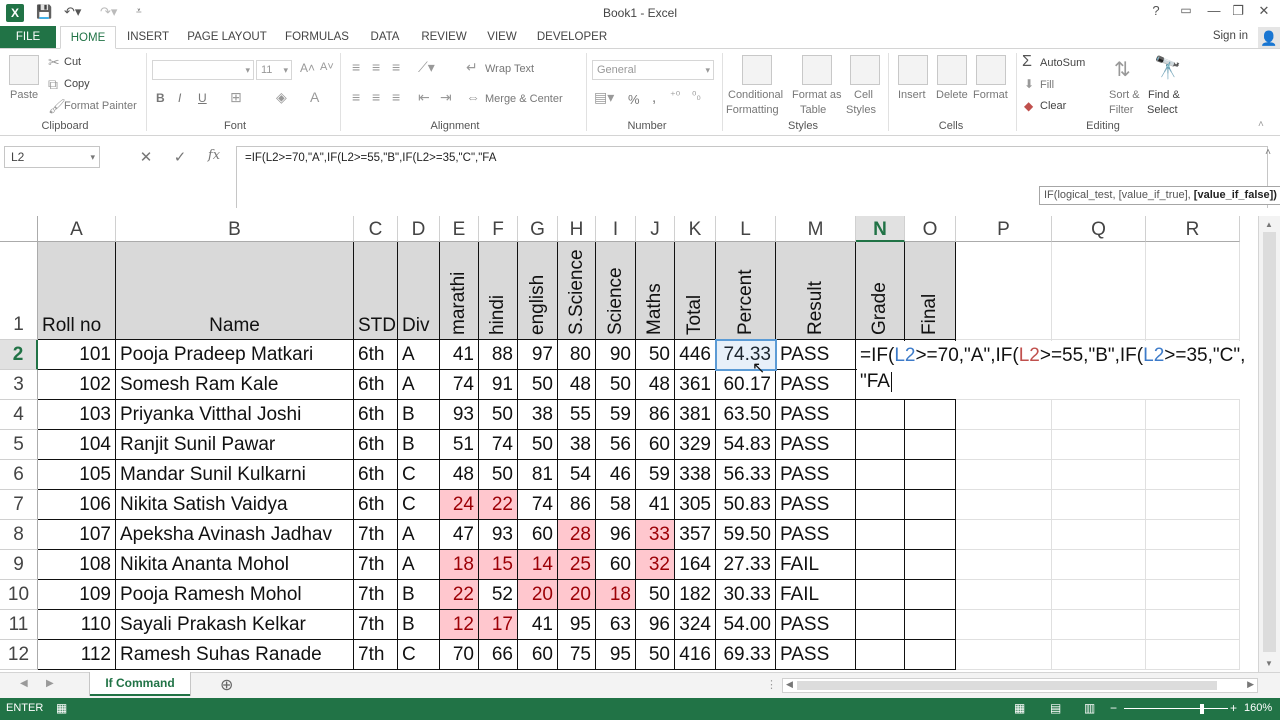 The image size is (1280, 720). Describe the element at coordinates (538, 535) in the screenshot. I see `cell-g8: 60` at that location.